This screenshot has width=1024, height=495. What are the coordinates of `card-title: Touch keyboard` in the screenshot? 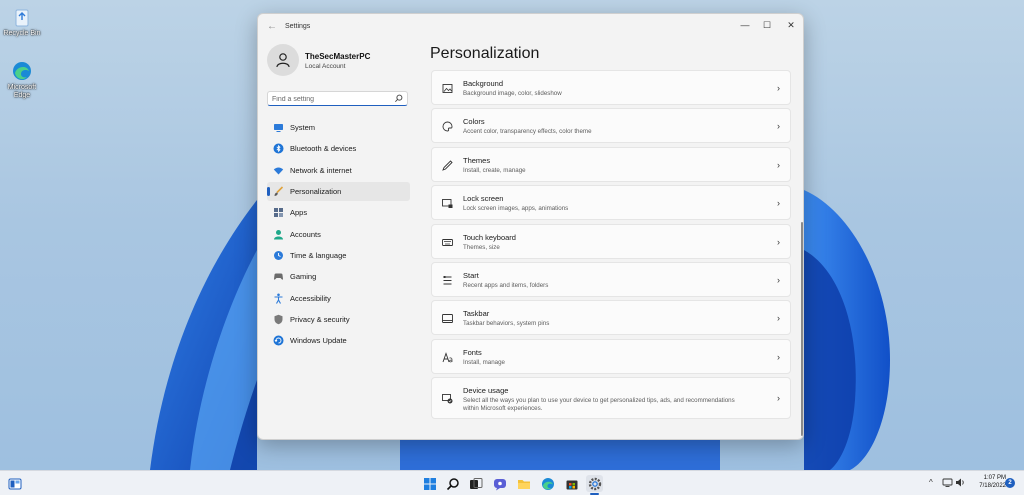 It's located at (489, 237).